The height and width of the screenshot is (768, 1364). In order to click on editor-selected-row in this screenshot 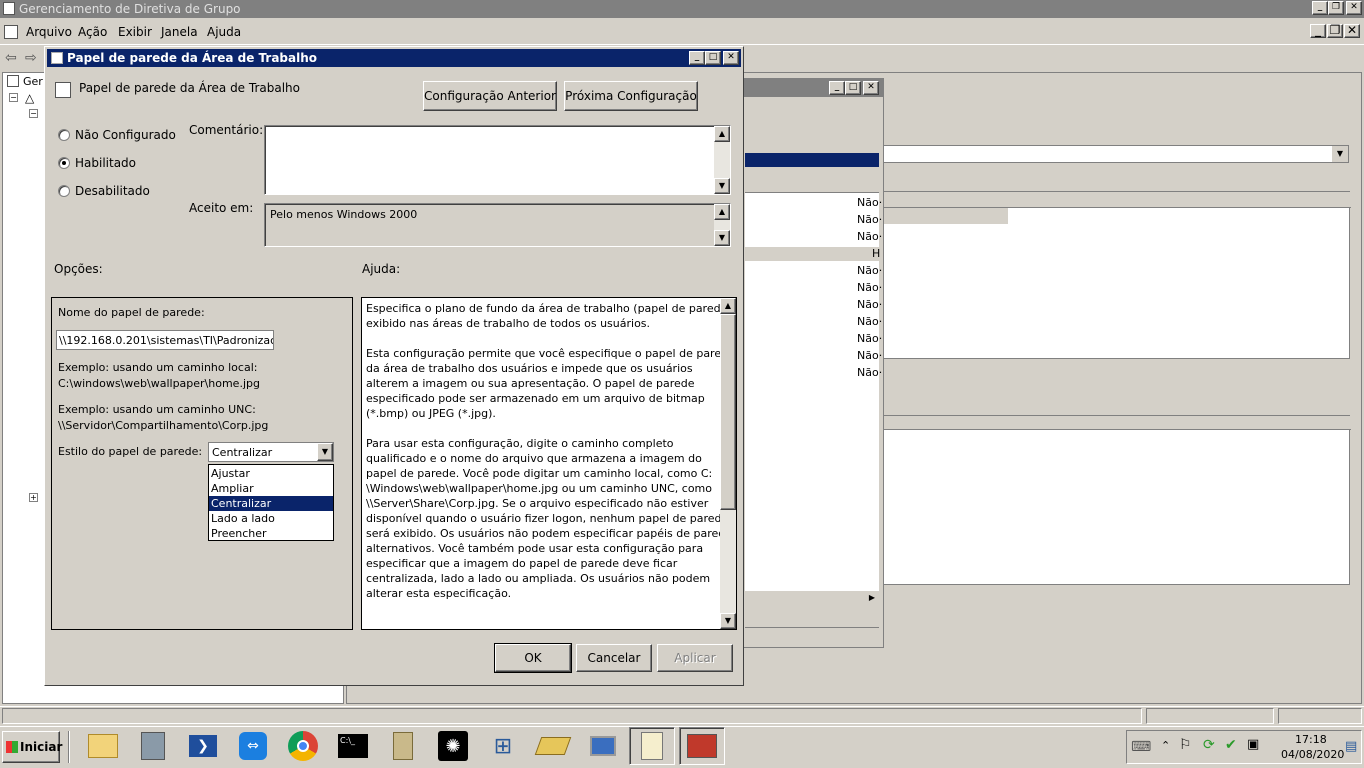, I will do `click(812, 160)`.